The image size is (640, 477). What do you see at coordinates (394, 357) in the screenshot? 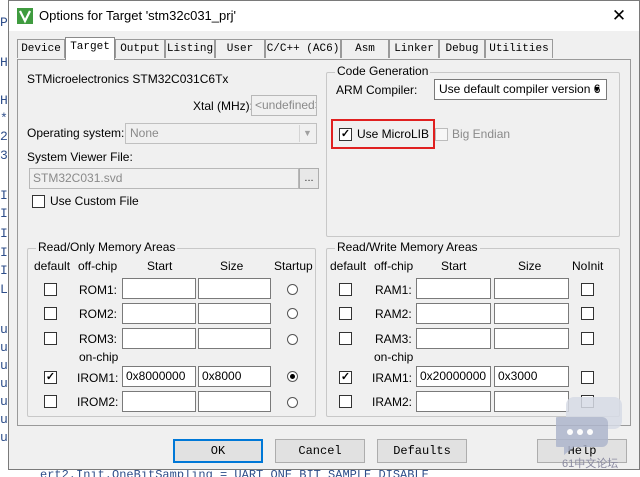
I see `rw-onchip-label: on-chip` at bounding box center [394, 357].